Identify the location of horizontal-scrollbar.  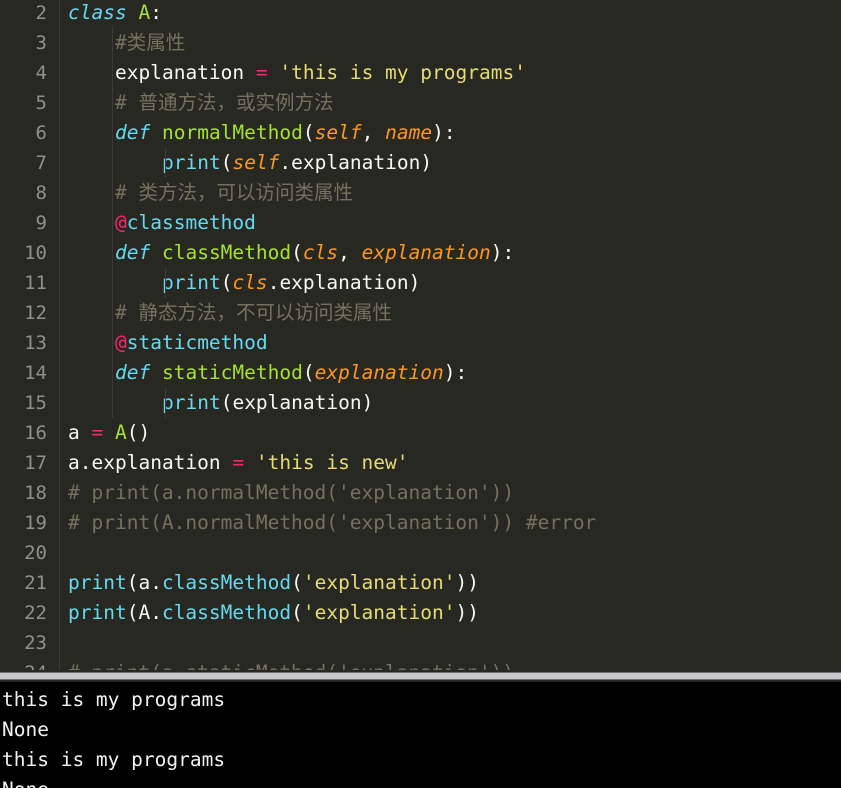
(420, 676).